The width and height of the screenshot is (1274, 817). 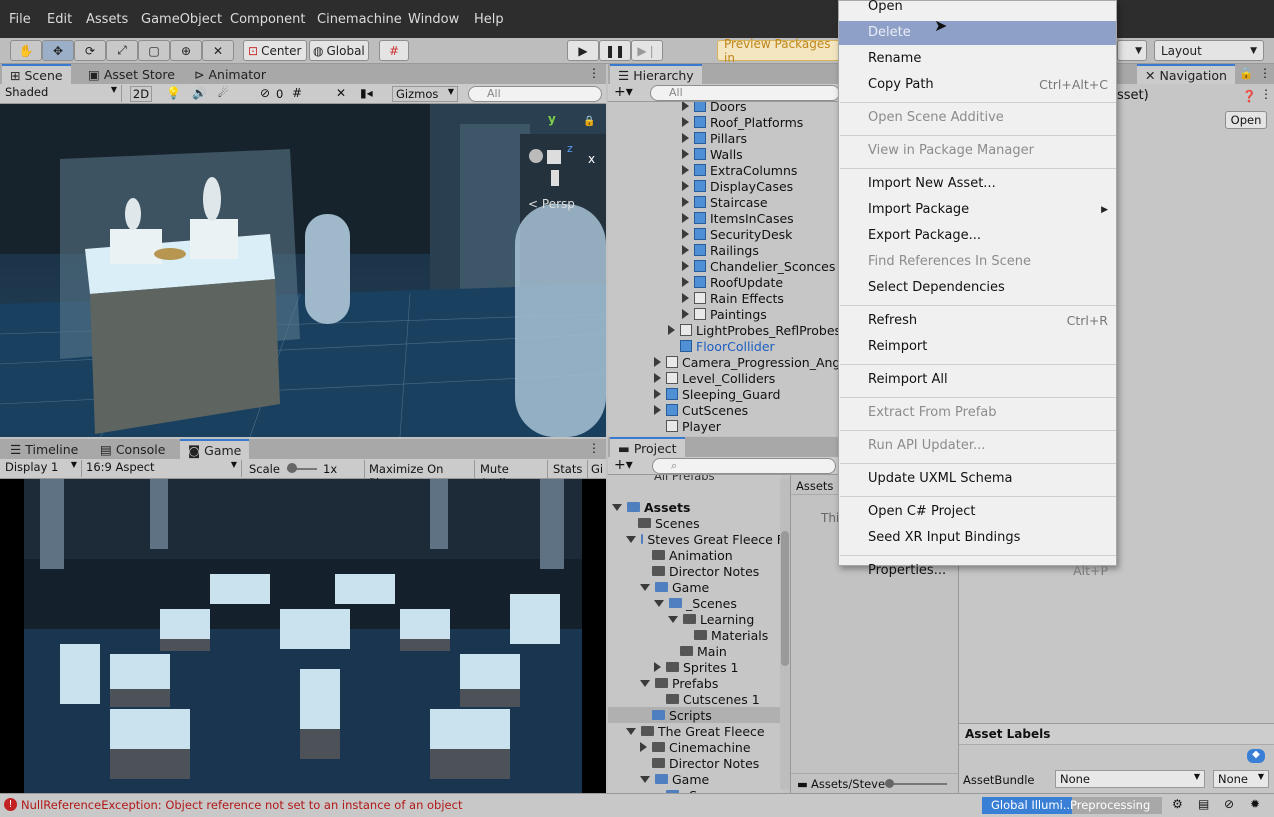 What do you see at coordinates (758, 266) in the screenshot?
I see `hierarchy-item: Chandelier_Sconces` at bounding box center [758, 266].